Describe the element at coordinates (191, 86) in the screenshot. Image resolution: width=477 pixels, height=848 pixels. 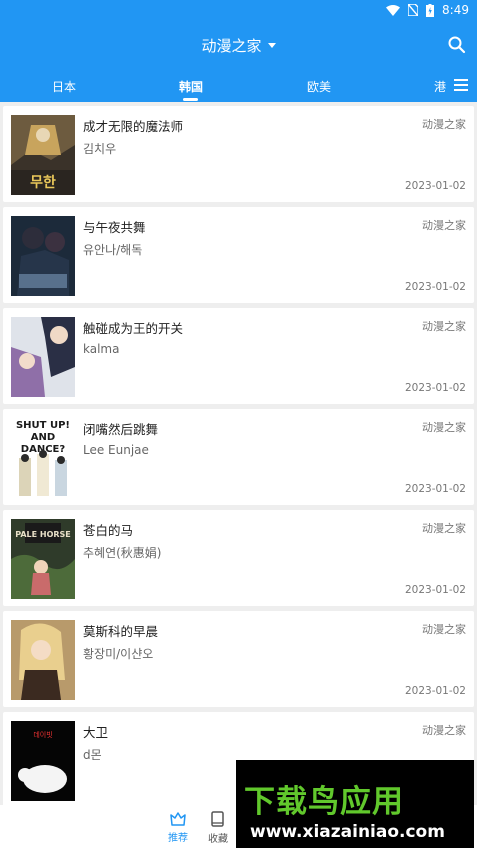
I see `tab-korea: 韩国` at that location.